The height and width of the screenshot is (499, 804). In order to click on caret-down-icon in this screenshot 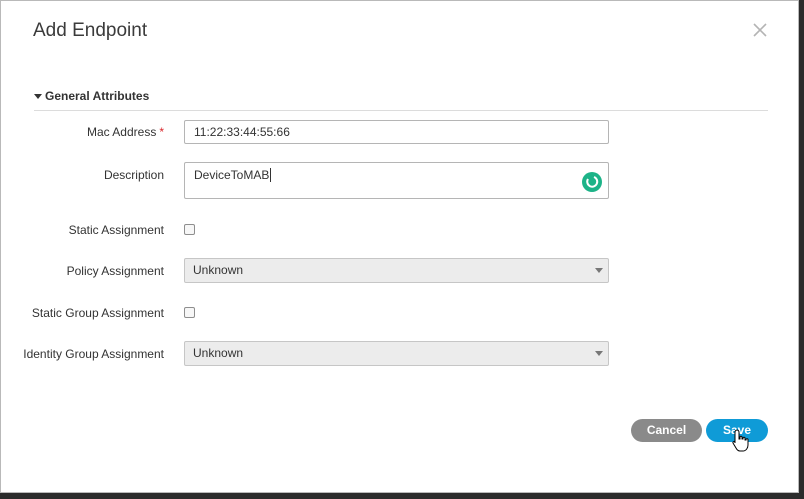, I will do `click(38, 96)`.